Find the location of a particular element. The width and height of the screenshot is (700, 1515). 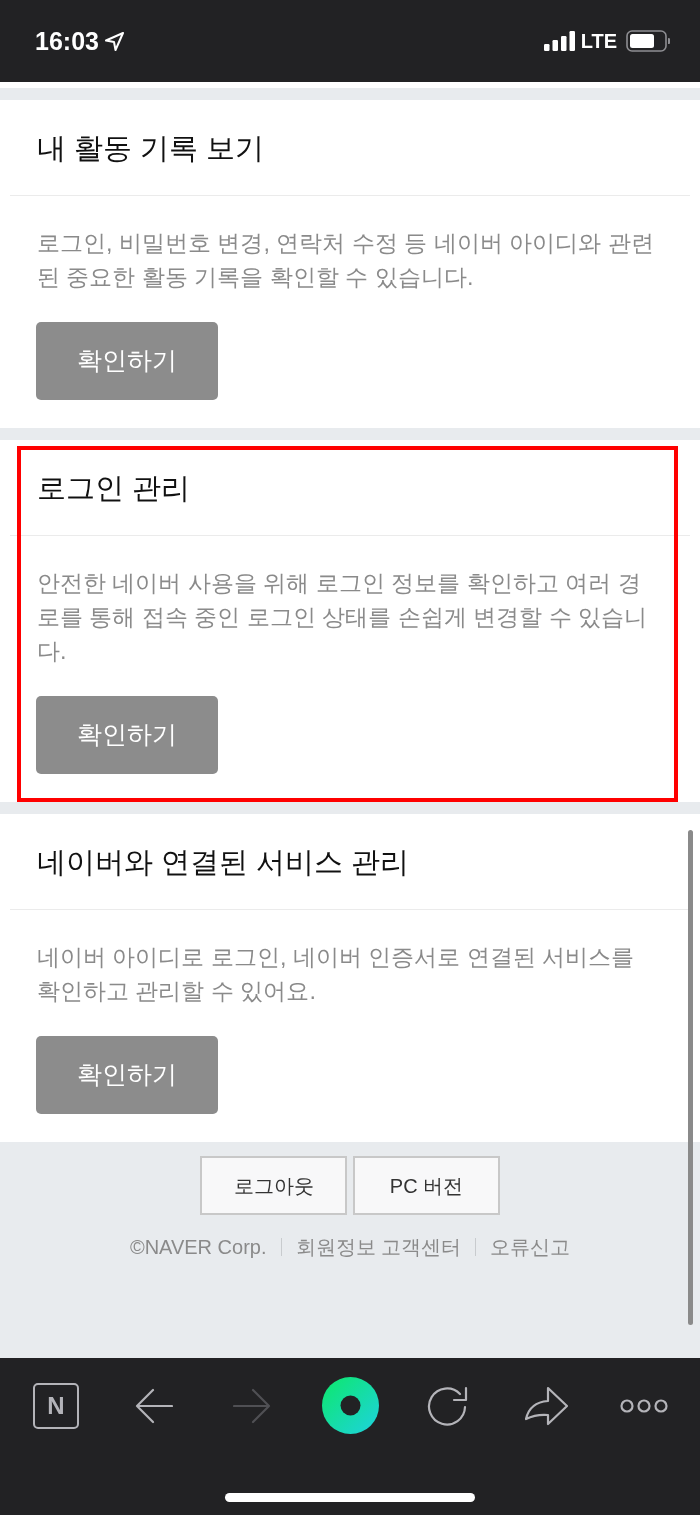

footer-link: 오류신고 is located at coordinates (530, 1247).